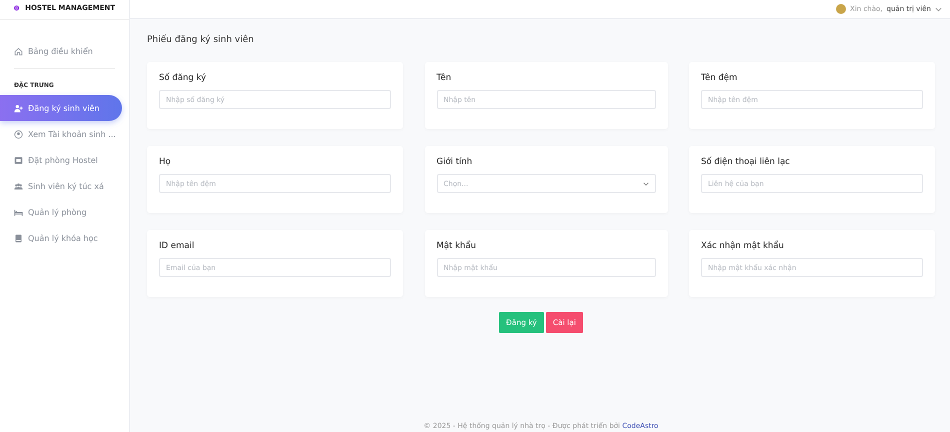  What do you see at coordinates (18, 212) in the screenshot?
I see `bed-icon` at bounding box center [18, 212].